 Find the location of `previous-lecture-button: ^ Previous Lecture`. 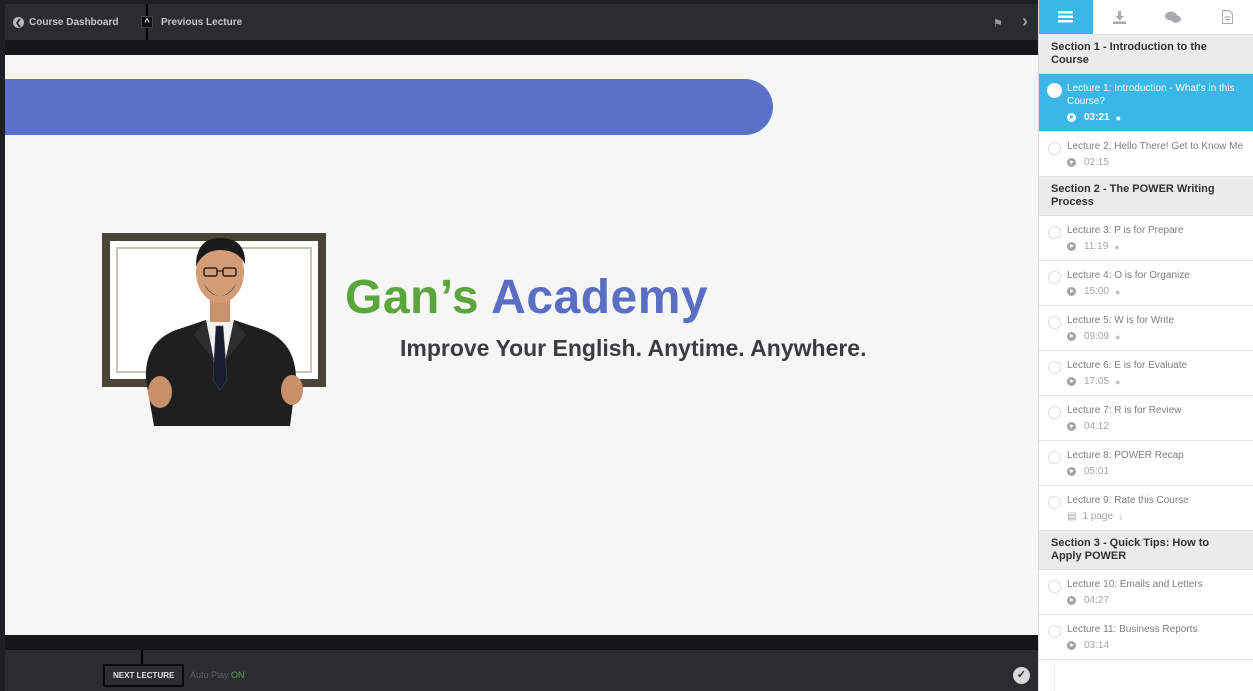

previous-lecture-button: ^ Previous Lecture is located at coordinates (191, 22).